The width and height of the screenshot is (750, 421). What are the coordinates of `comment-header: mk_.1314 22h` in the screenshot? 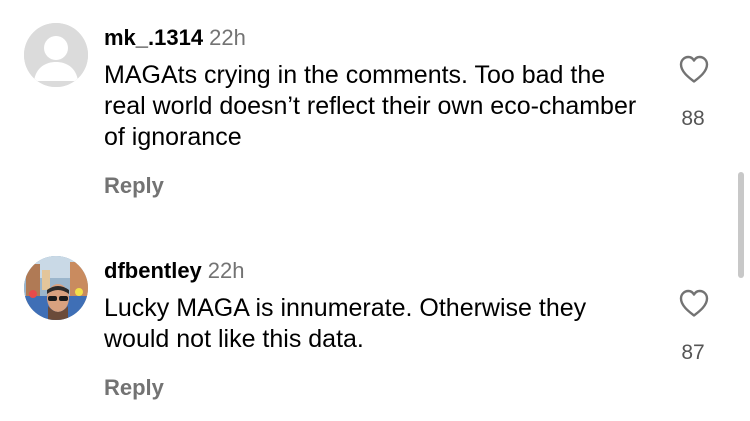 It's located at (175, 38).